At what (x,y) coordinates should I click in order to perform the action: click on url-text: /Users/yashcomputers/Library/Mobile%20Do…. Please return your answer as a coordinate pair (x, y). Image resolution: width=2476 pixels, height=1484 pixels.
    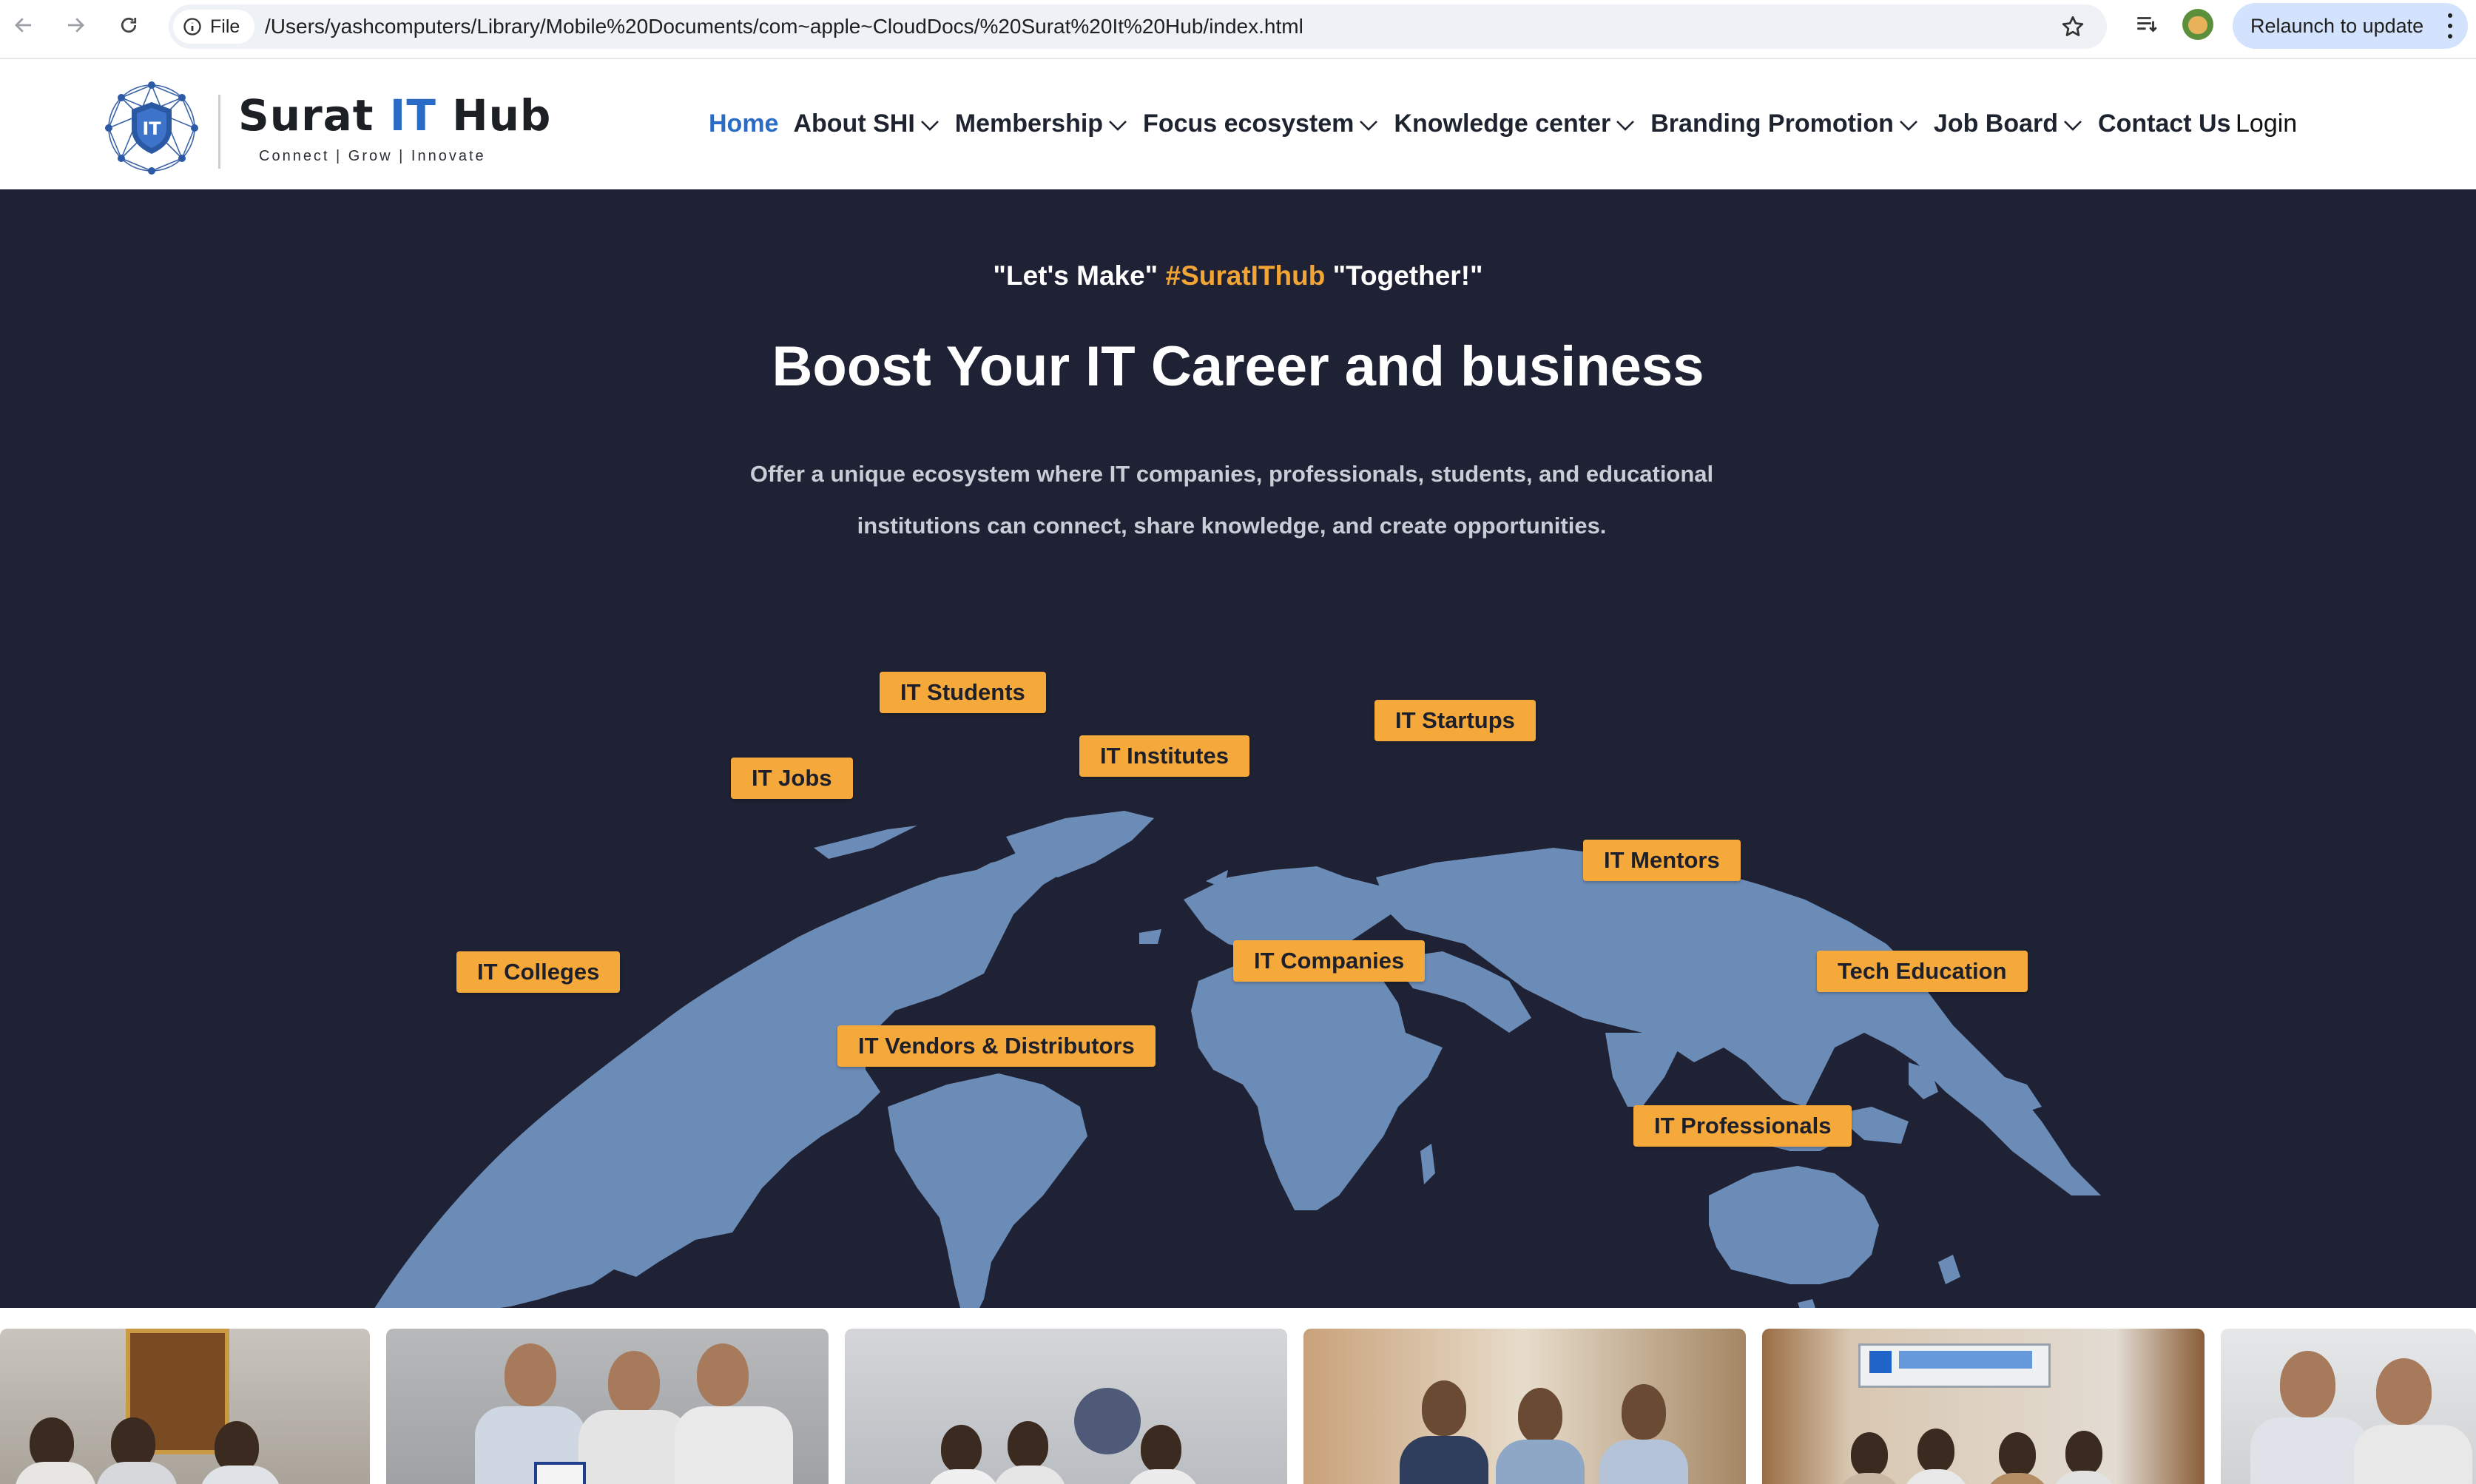
    Looking at the image, I should click on (784, 26).